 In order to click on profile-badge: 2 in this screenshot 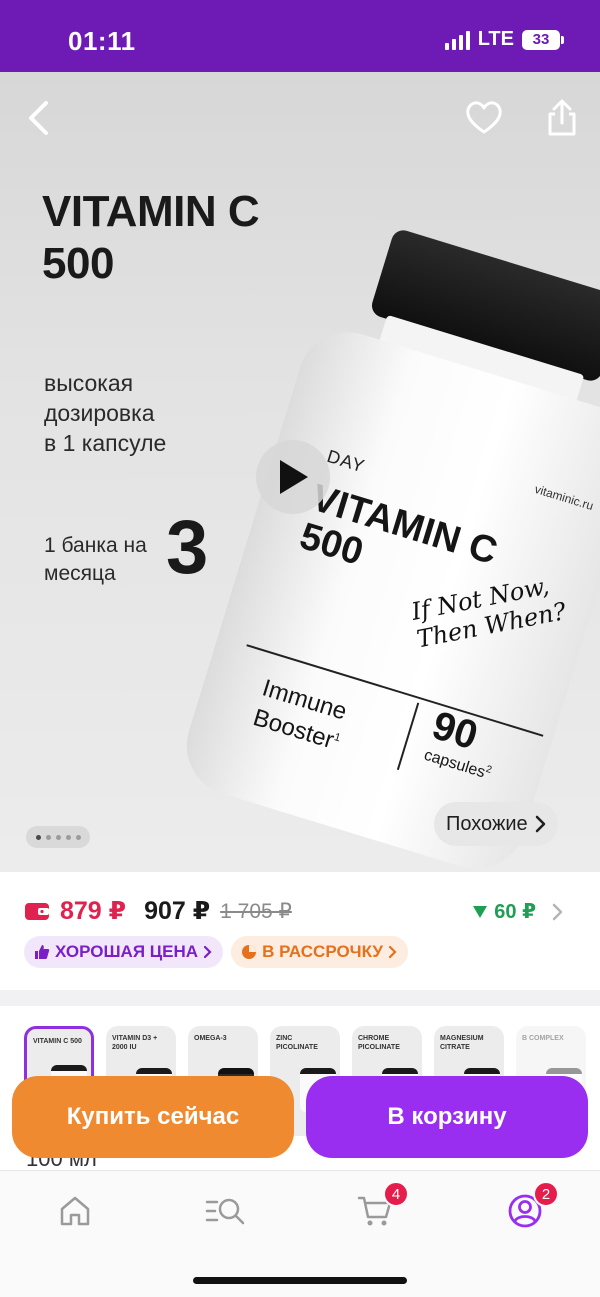, I will do `click(546, 1194)`.